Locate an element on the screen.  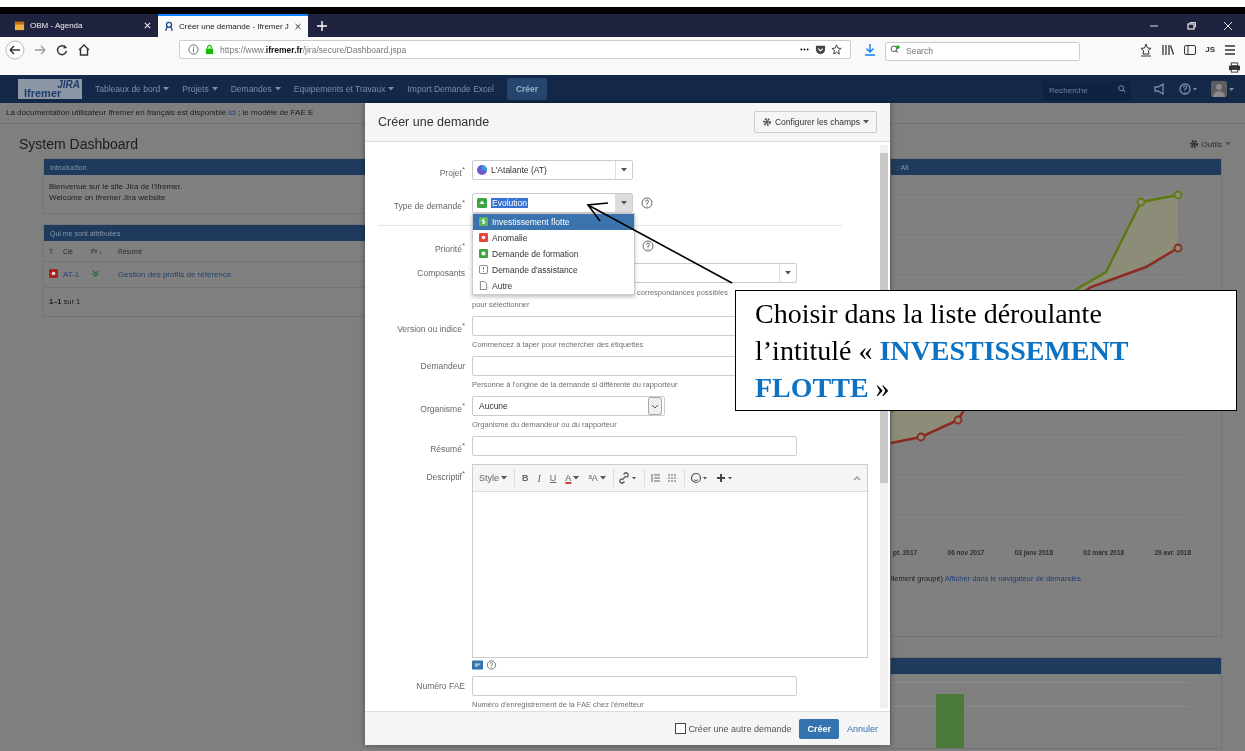
welcome-text: Welcome on Ifremer Jira website is located at coordinates (107, 197).